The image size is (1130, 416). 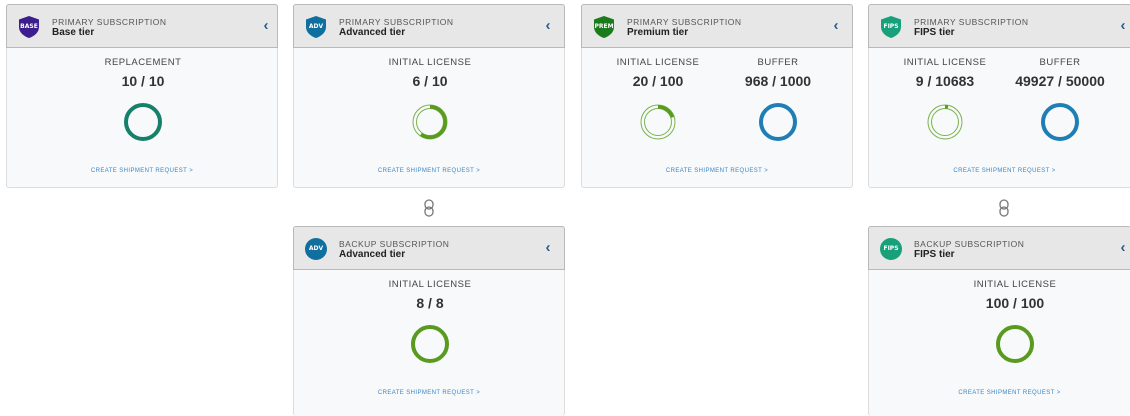 What do you see at coordinates (430, 81) in the screenshot?
I see `metric-value: 6 / 10` at bounding box center [430, 81].